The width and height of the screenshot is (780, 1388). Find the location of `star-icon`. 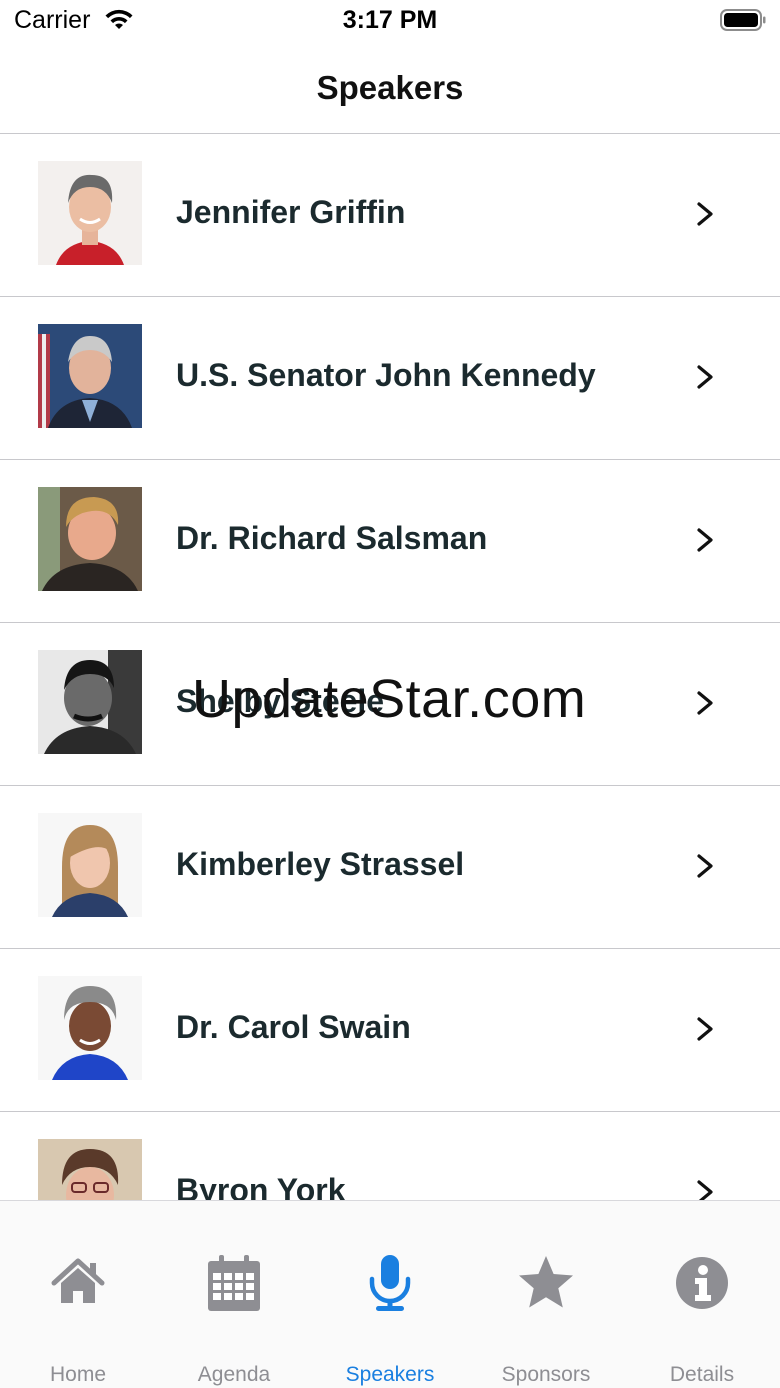

star-icon is located at coordinates (546, 1282).